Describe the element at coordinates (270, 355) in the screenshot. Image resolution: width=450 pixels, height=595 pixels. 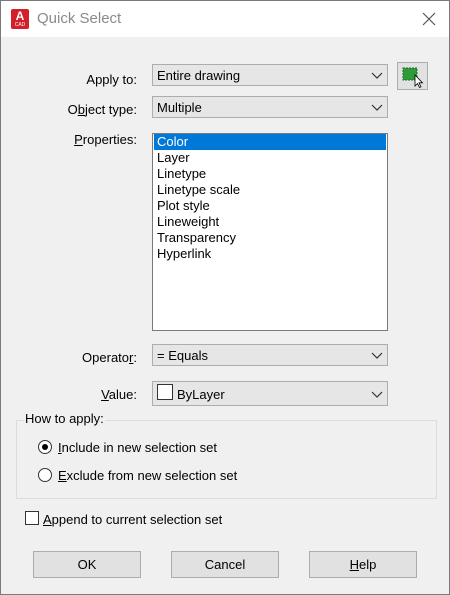
I see `operator-dropdown: = Equals` at that location.